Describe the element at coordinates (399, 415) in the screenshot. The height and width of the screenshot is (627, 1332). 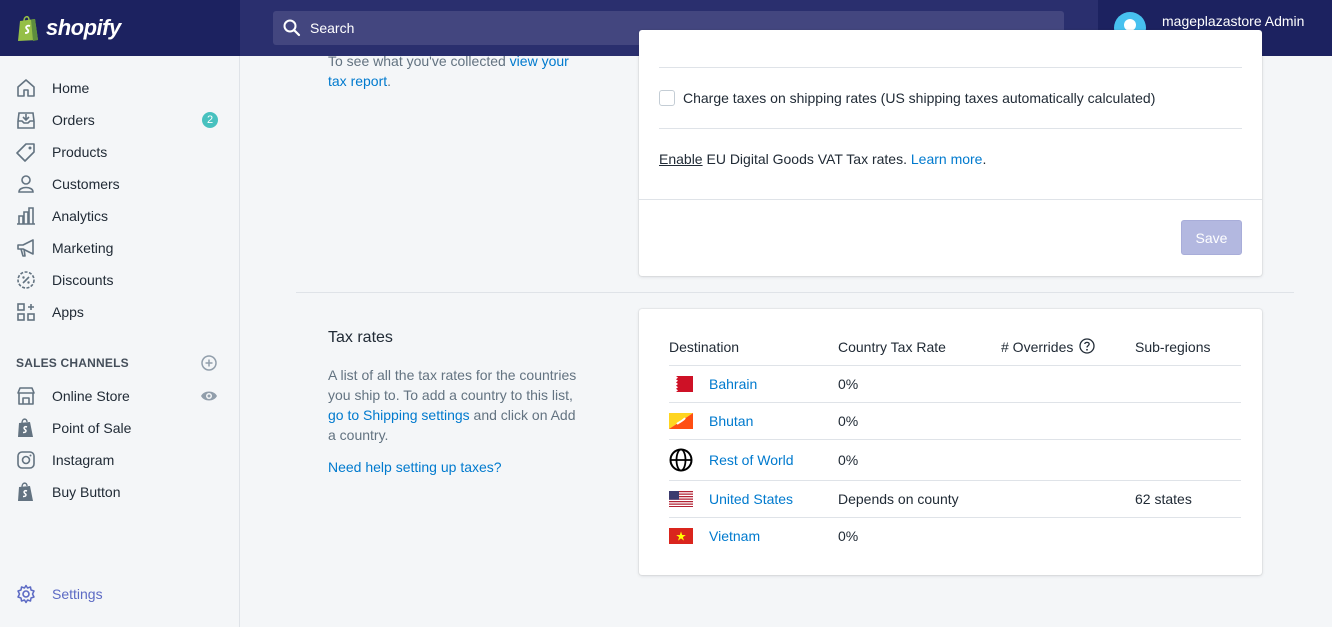
I see `shipping-settings-link: go to Shipping settings` at that location.